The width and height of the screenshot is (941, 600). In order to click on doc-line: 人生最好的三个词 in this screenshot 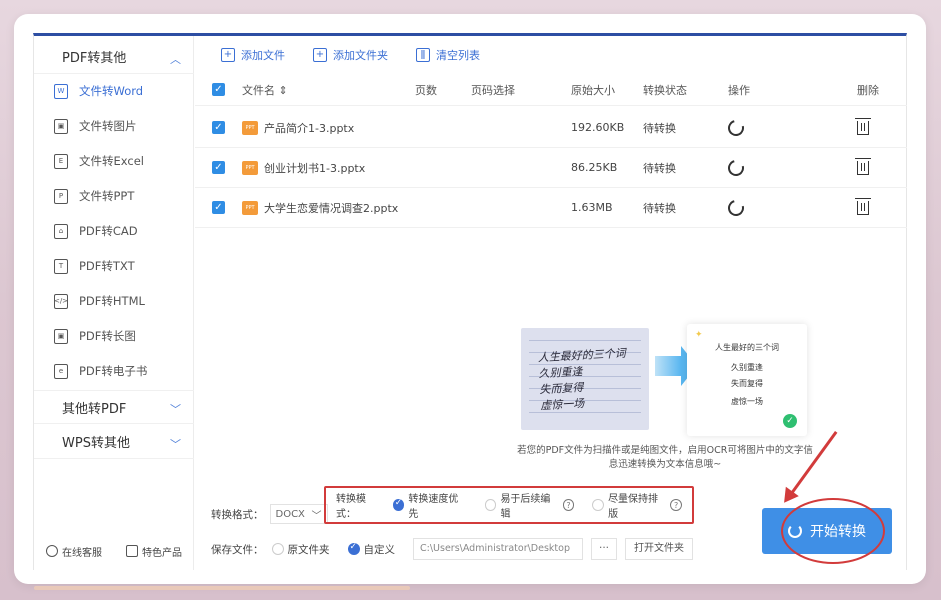, I will do `click(747, 347)`.